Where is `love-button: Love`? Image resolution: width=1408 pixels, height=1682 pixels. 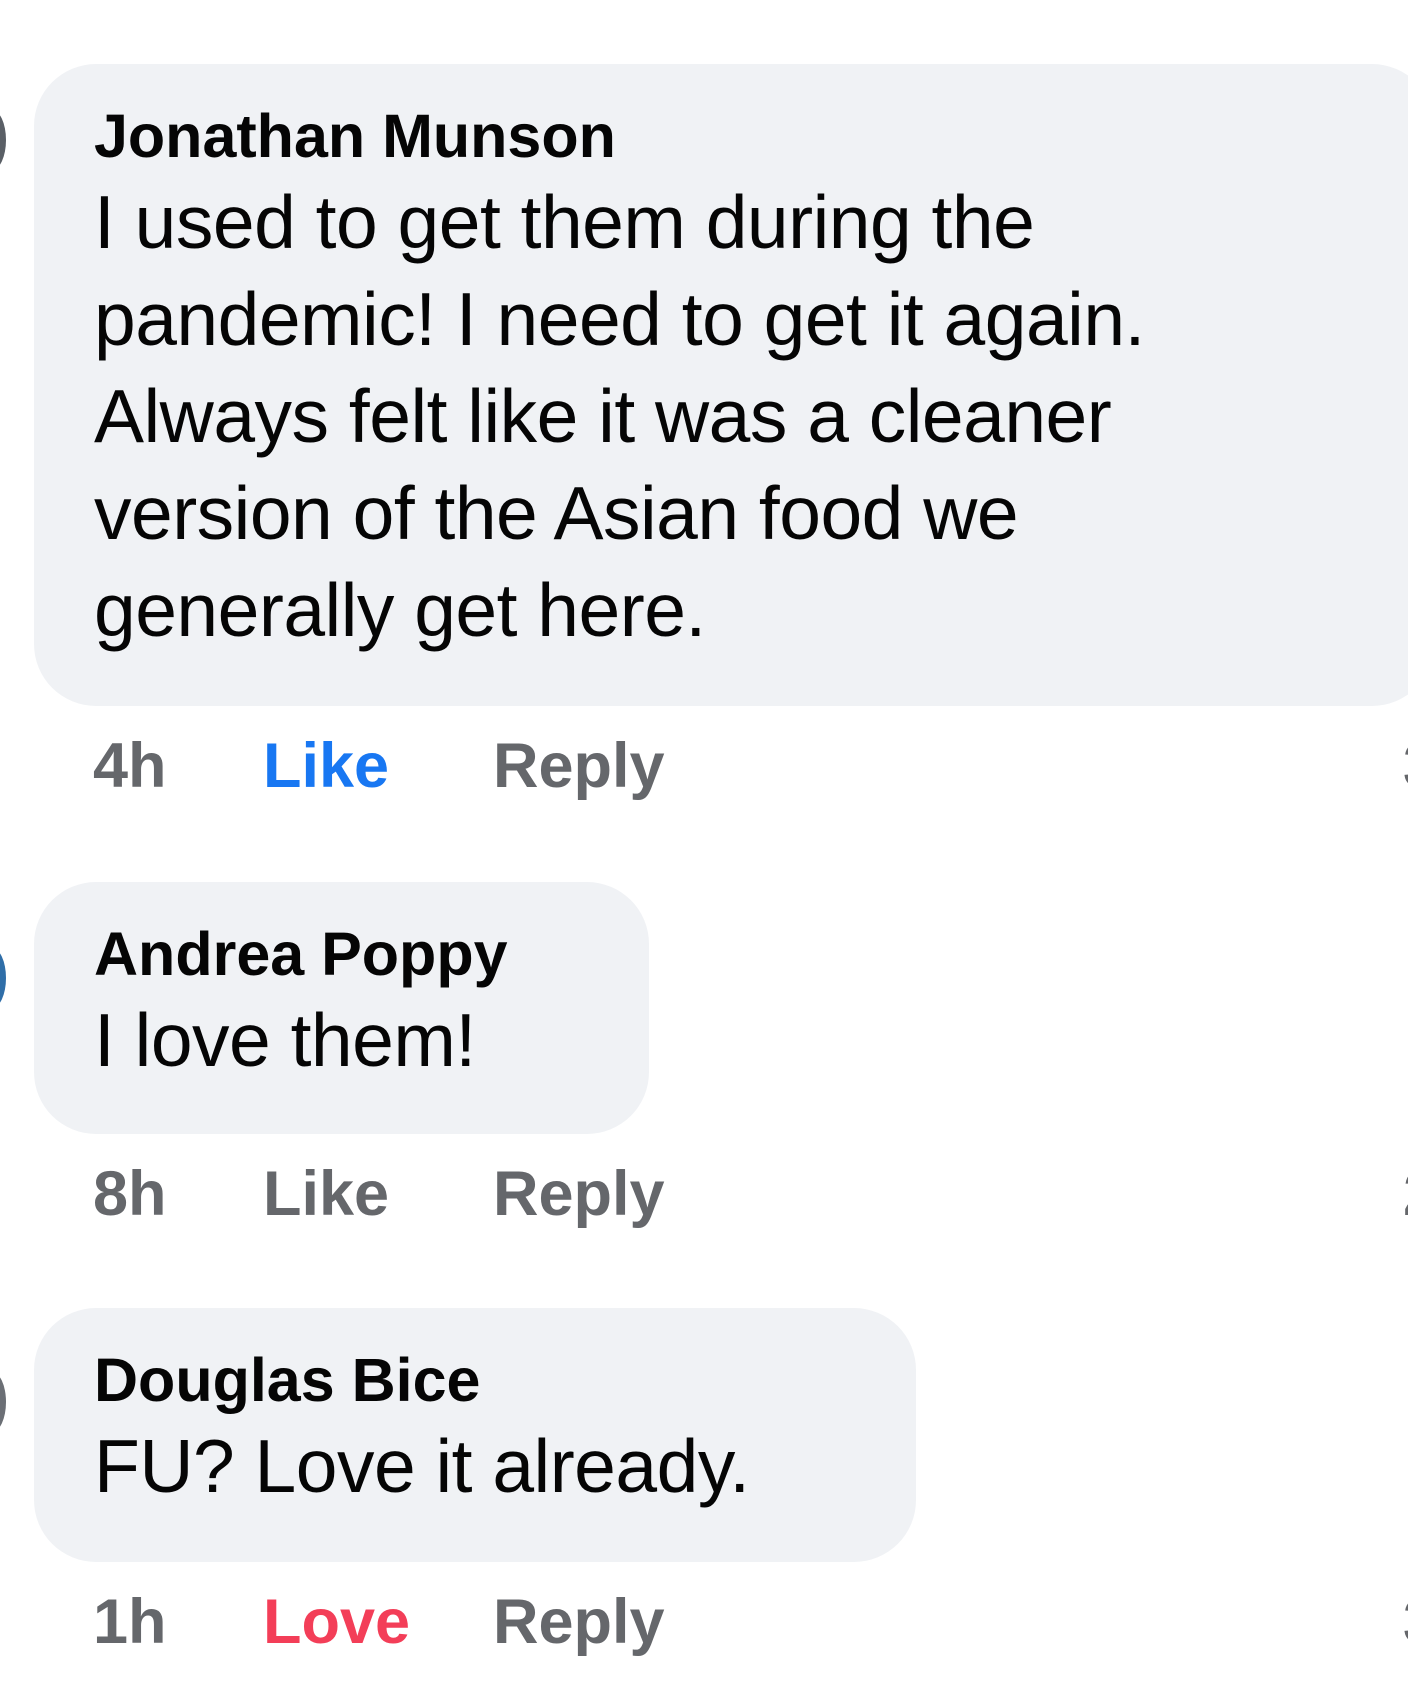 love-button: Love is located at coordinates (336, 1622).